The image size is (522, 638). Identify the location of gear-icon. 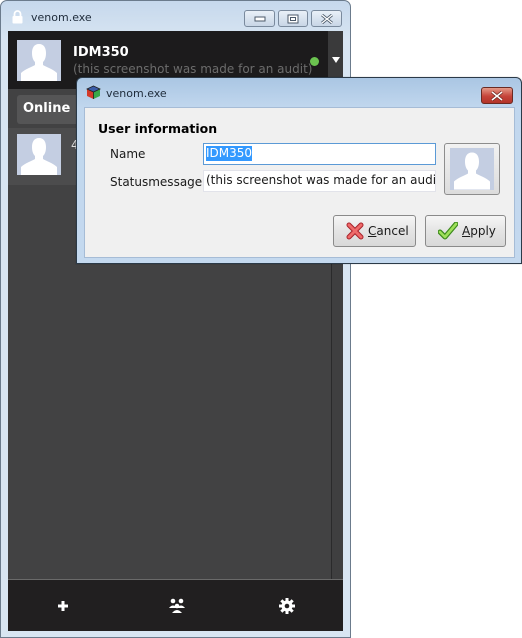
(287, 606).